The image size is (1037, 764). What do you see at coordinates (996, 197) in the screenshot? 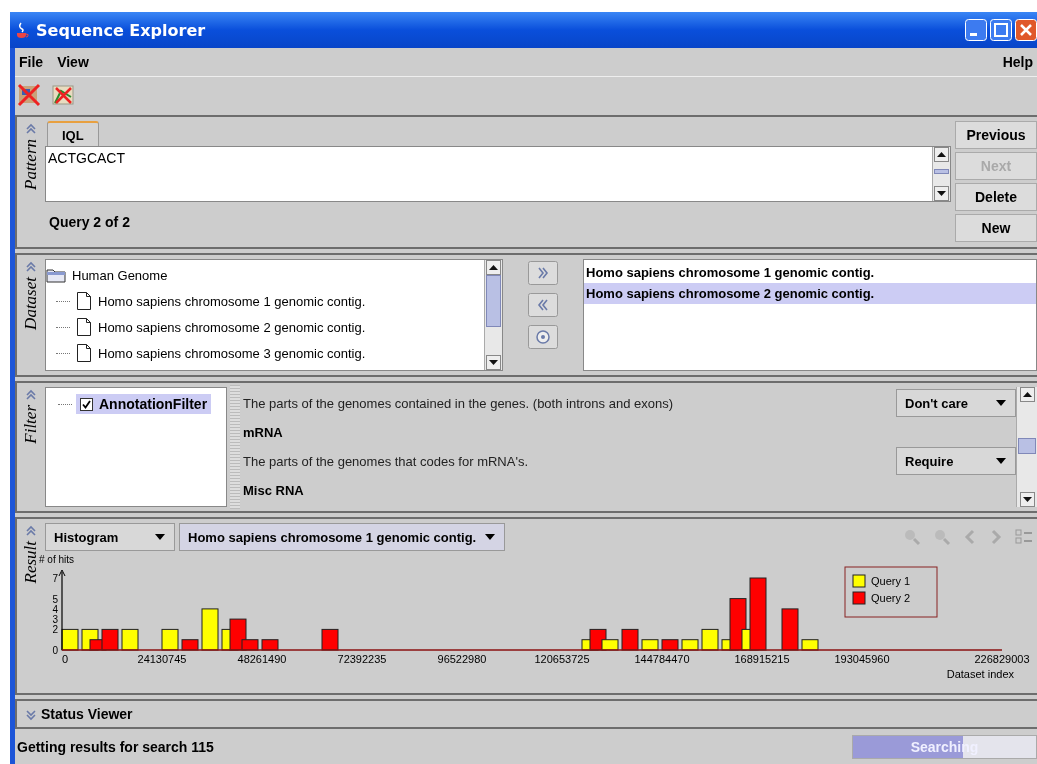
I see `button: Delete` at bounding box center [996, 197].